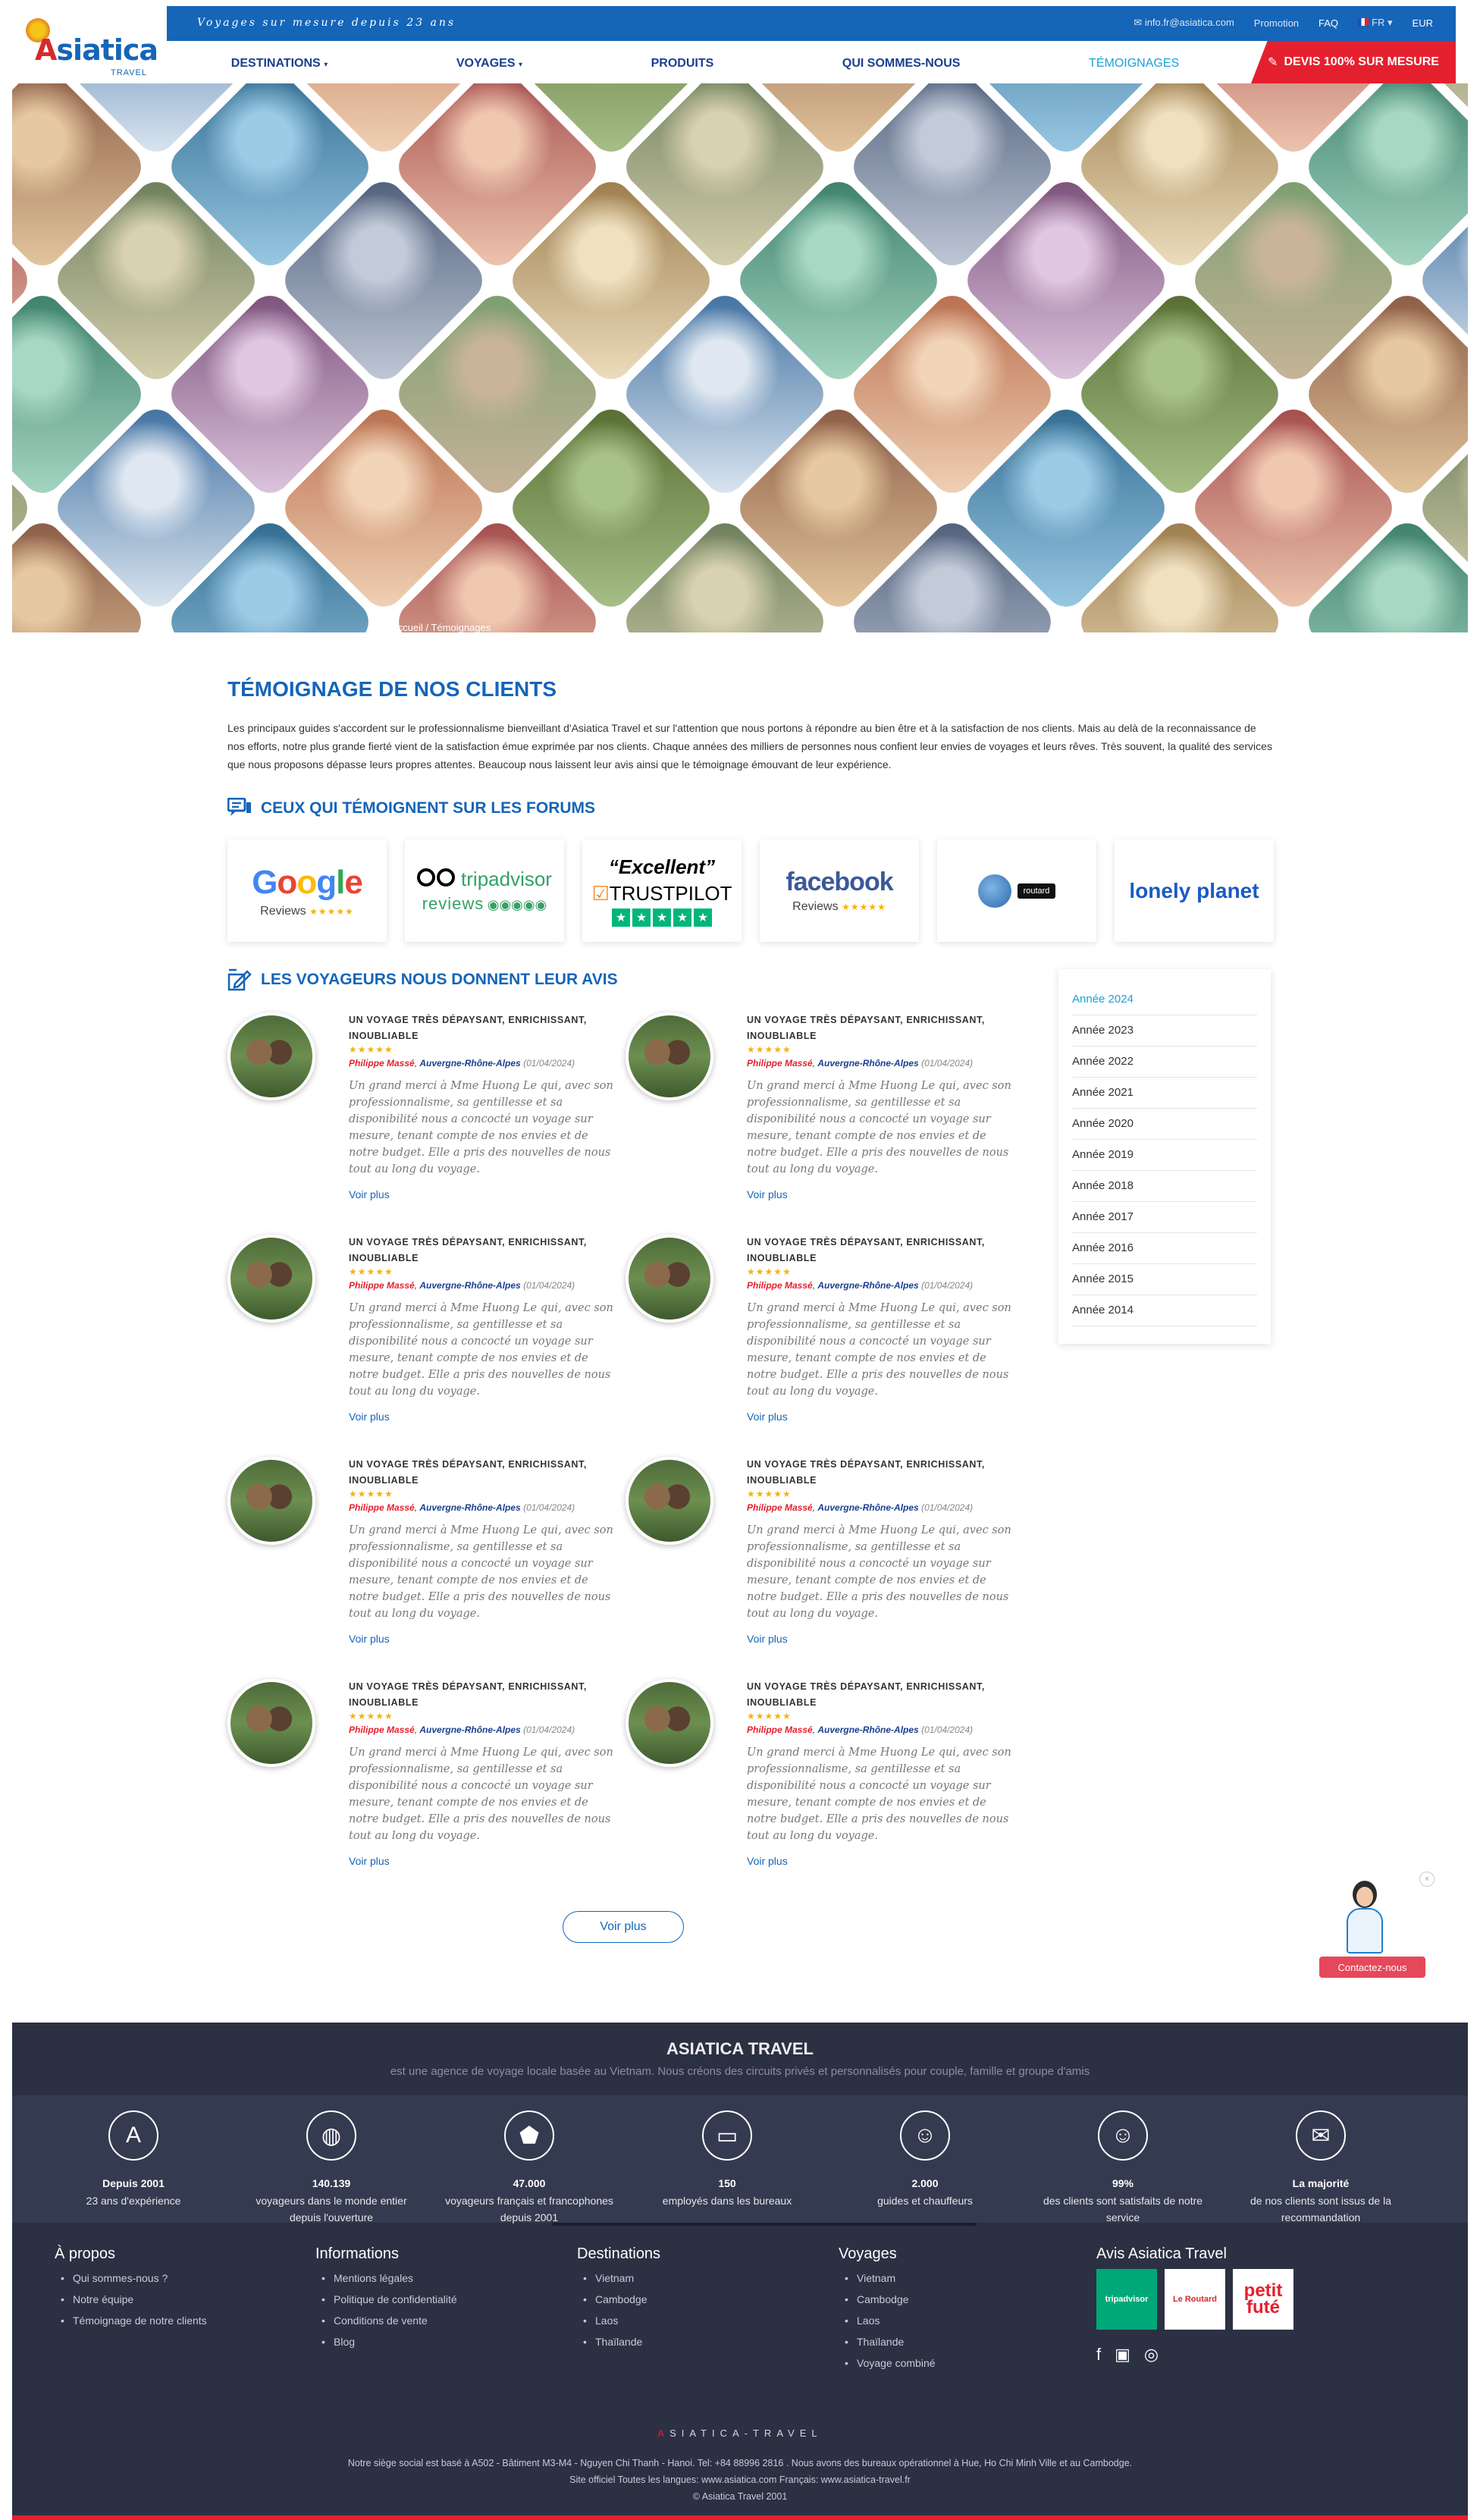 This screenshot has width=1480, height=2520. I want to click on year-link: Année 2015, so click(1165, 1279).